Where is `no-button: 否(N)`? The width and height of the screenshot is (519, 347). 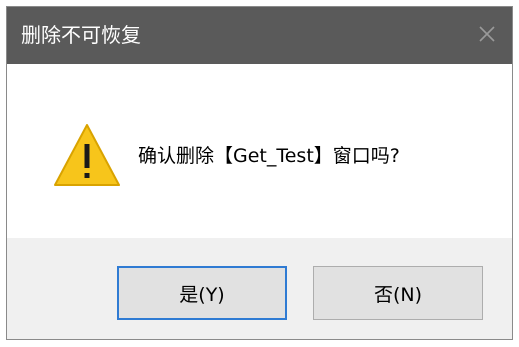 no-button: 否(N) is located at coordinates (398, 293).